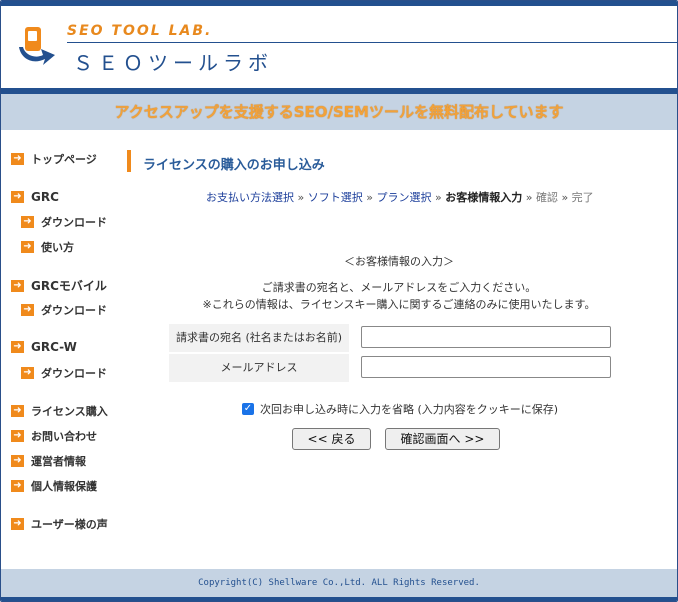  Describe the element at coordinates (69, 411) in the screenshot. I see `sidebar-item-label: ライセンス購入` at that location.